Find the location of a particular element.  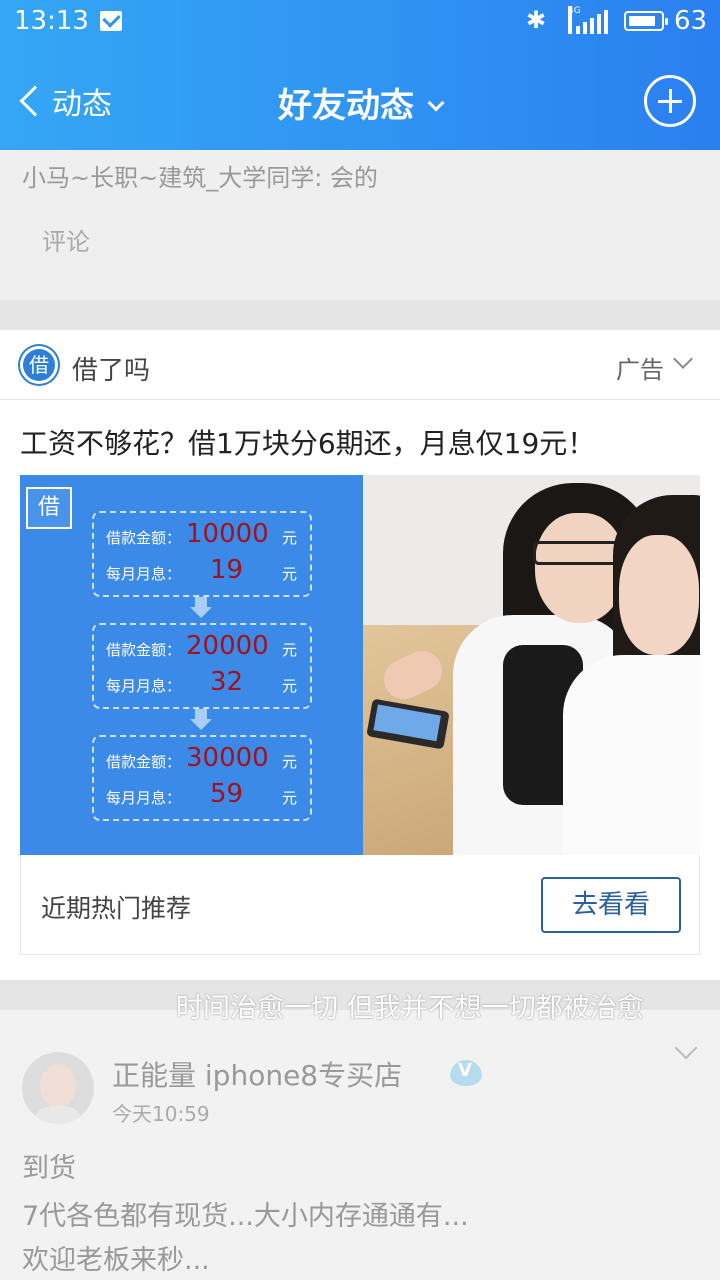

watermark-text: 时间治愈一切 但我并不想一切都被治愈 is located at coordinates (410, 1008).